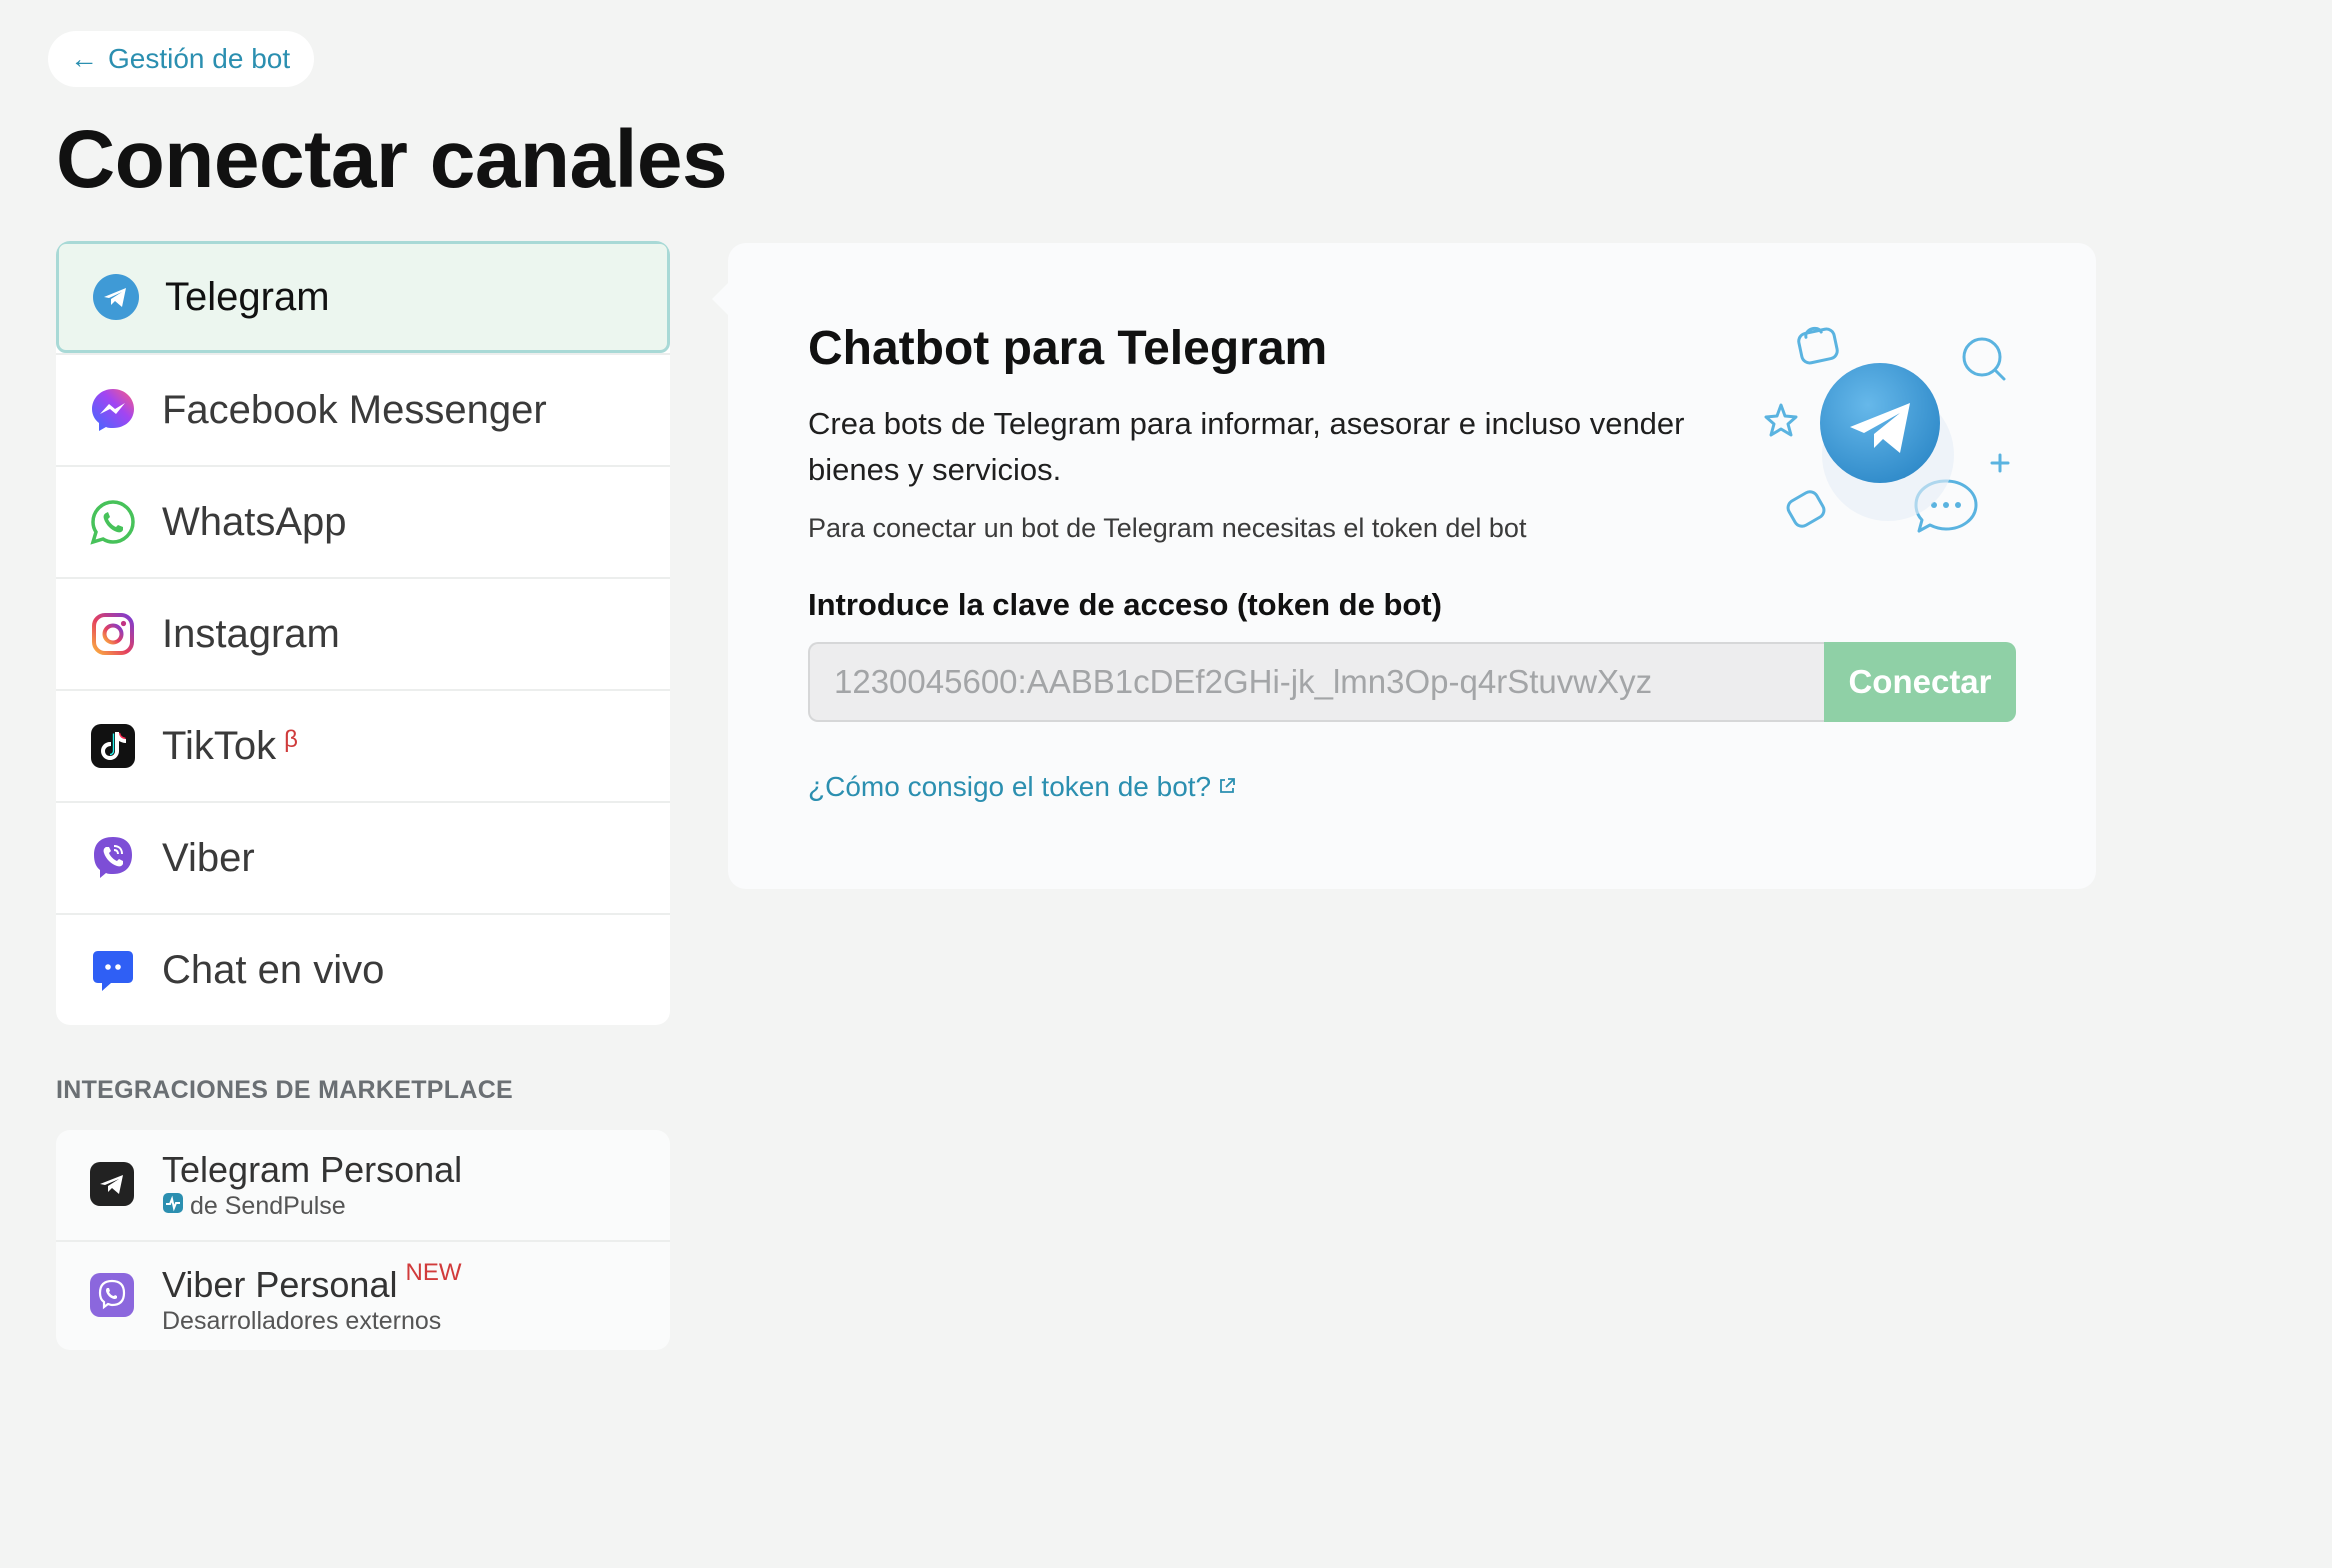 This screenshot has width=2332, height=1568. I want to click on market-item-label: Viber Personal, so click(280, 1284).